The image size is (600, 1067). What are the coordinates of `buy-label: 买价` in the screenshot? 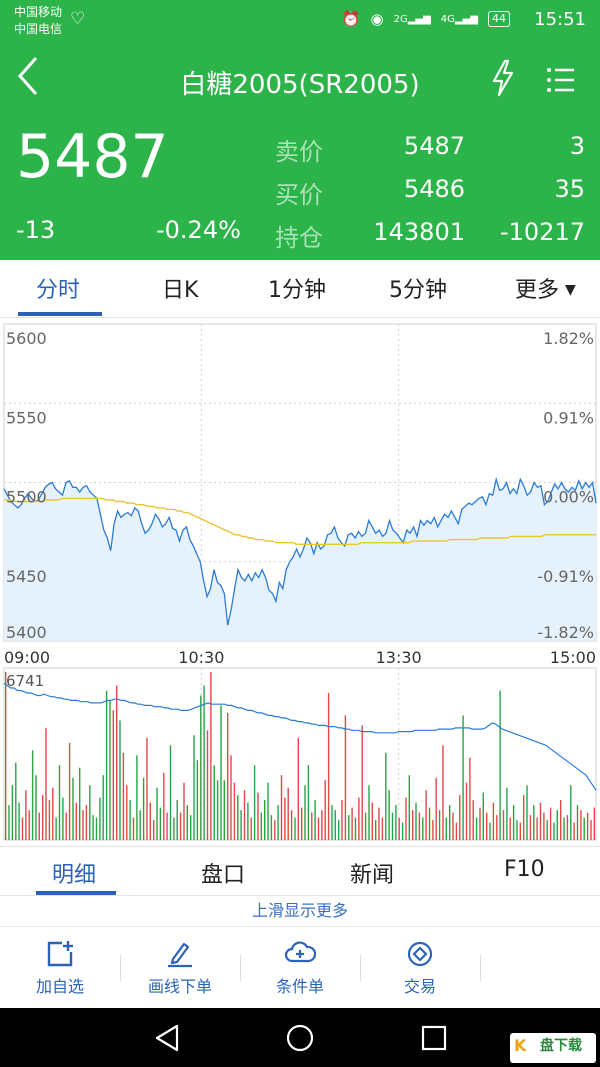 It's located at (299, 195).